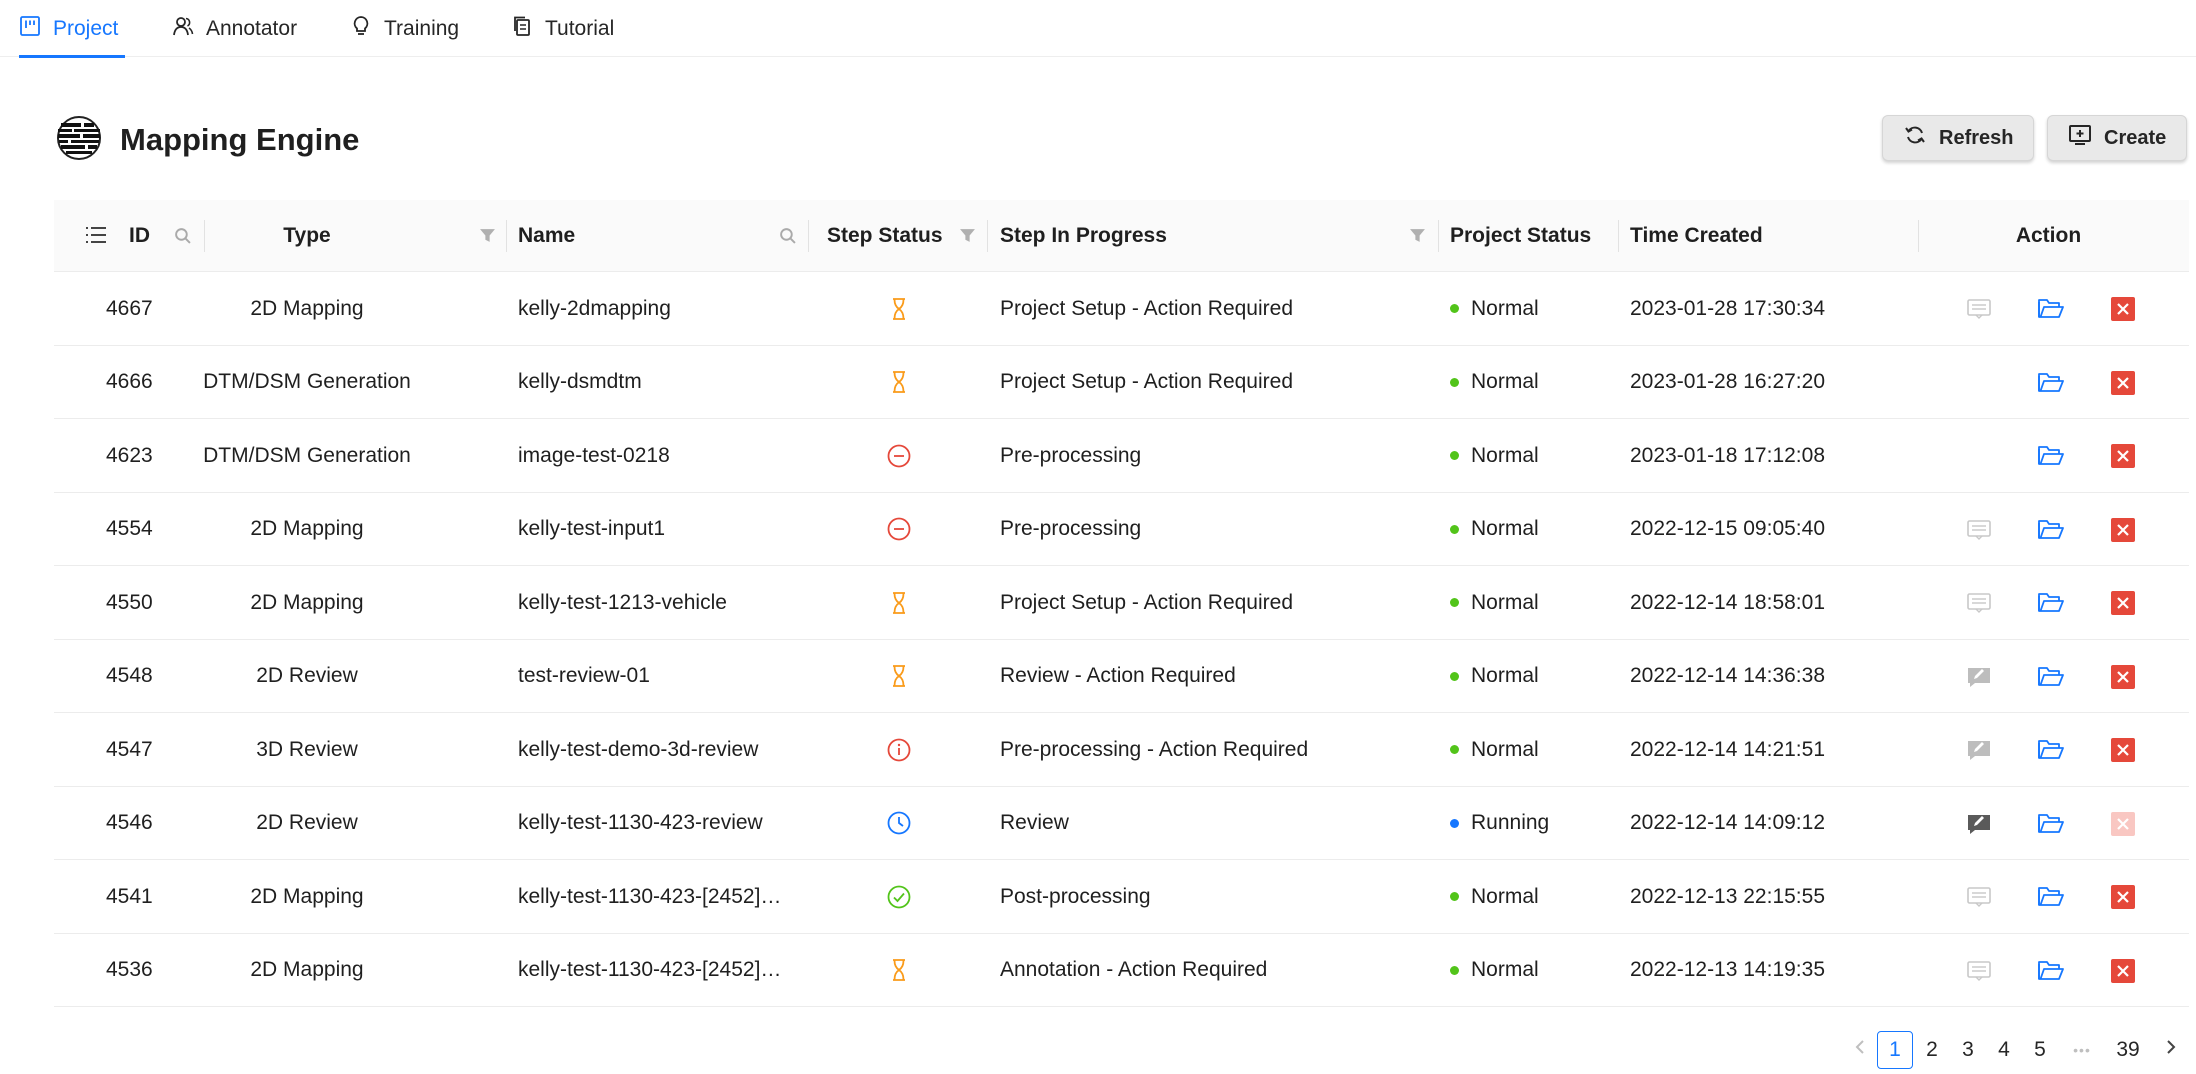 This screenshot has height=1074, width=2196. I want to click on tab-training: Training, so click(404, 28).